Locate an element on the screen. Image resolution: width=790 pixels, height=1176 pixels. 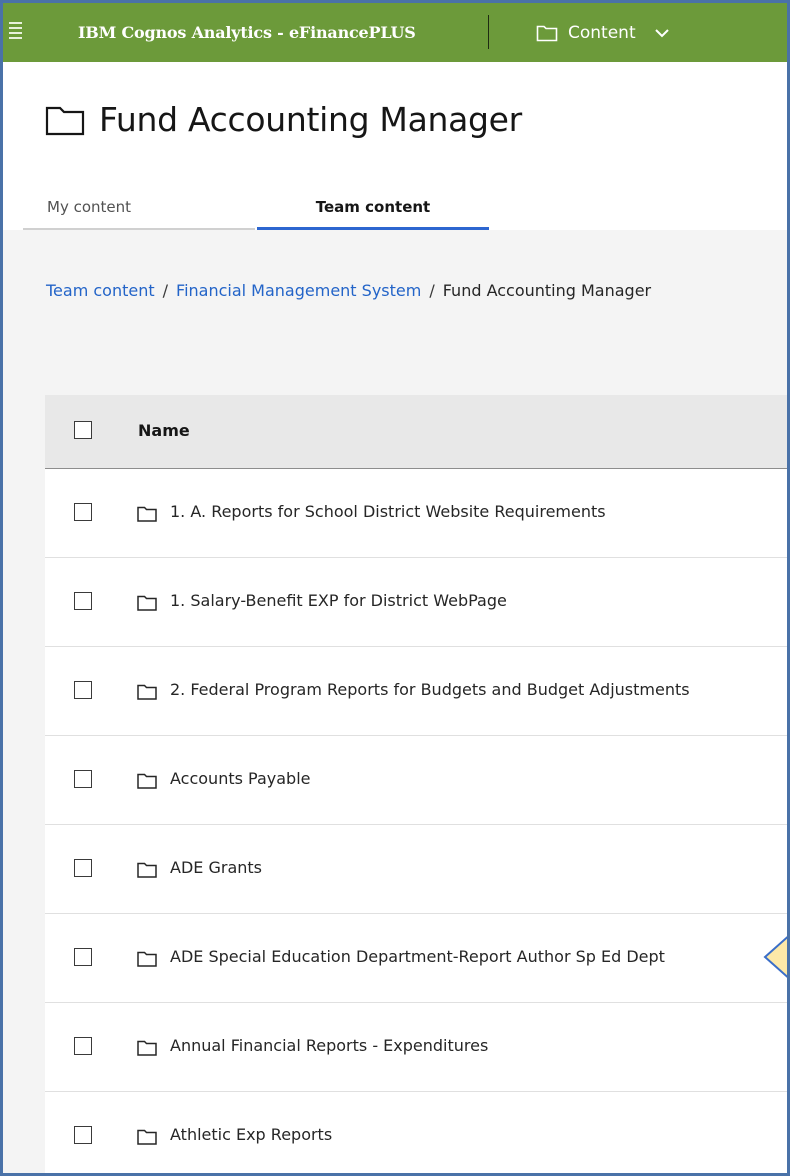
page-title: Fund Accounting Manager is located at coordinates (283, 119).